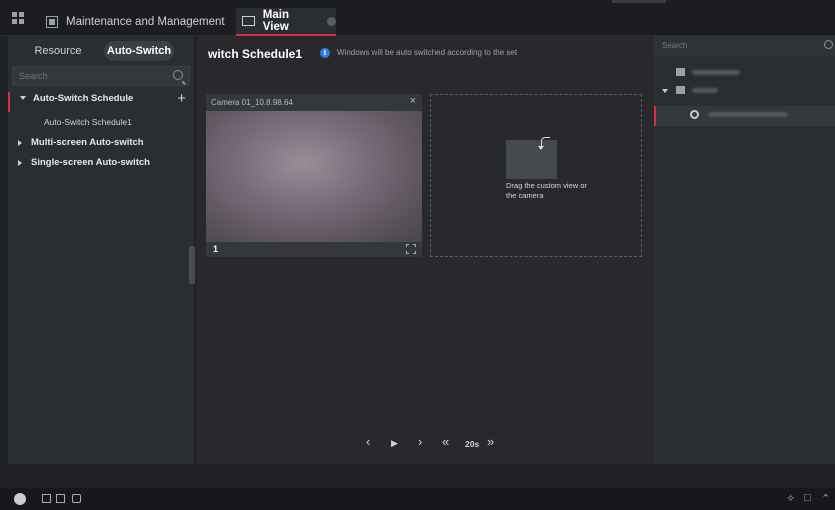 Image resolution: width=835 pixels, height=510 pixels. I want to click on drag-hint: Drag the custom view or the camera, so click(546, 190).